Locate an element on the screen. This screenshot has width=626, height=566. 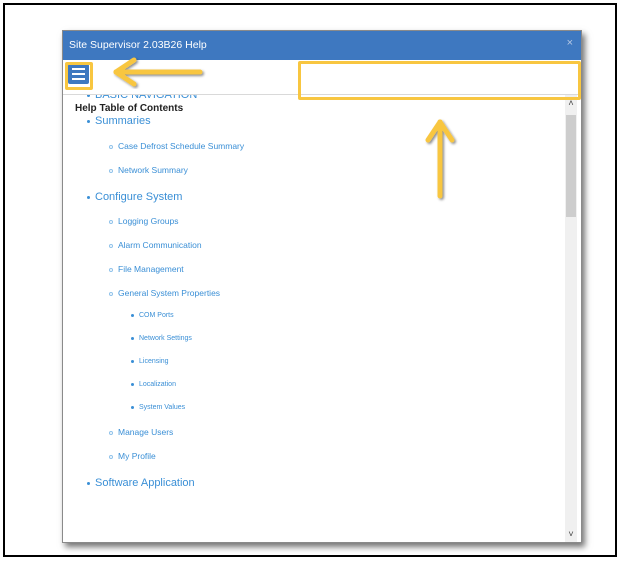
toc-item: Localization is located at coordinates (153, 384).